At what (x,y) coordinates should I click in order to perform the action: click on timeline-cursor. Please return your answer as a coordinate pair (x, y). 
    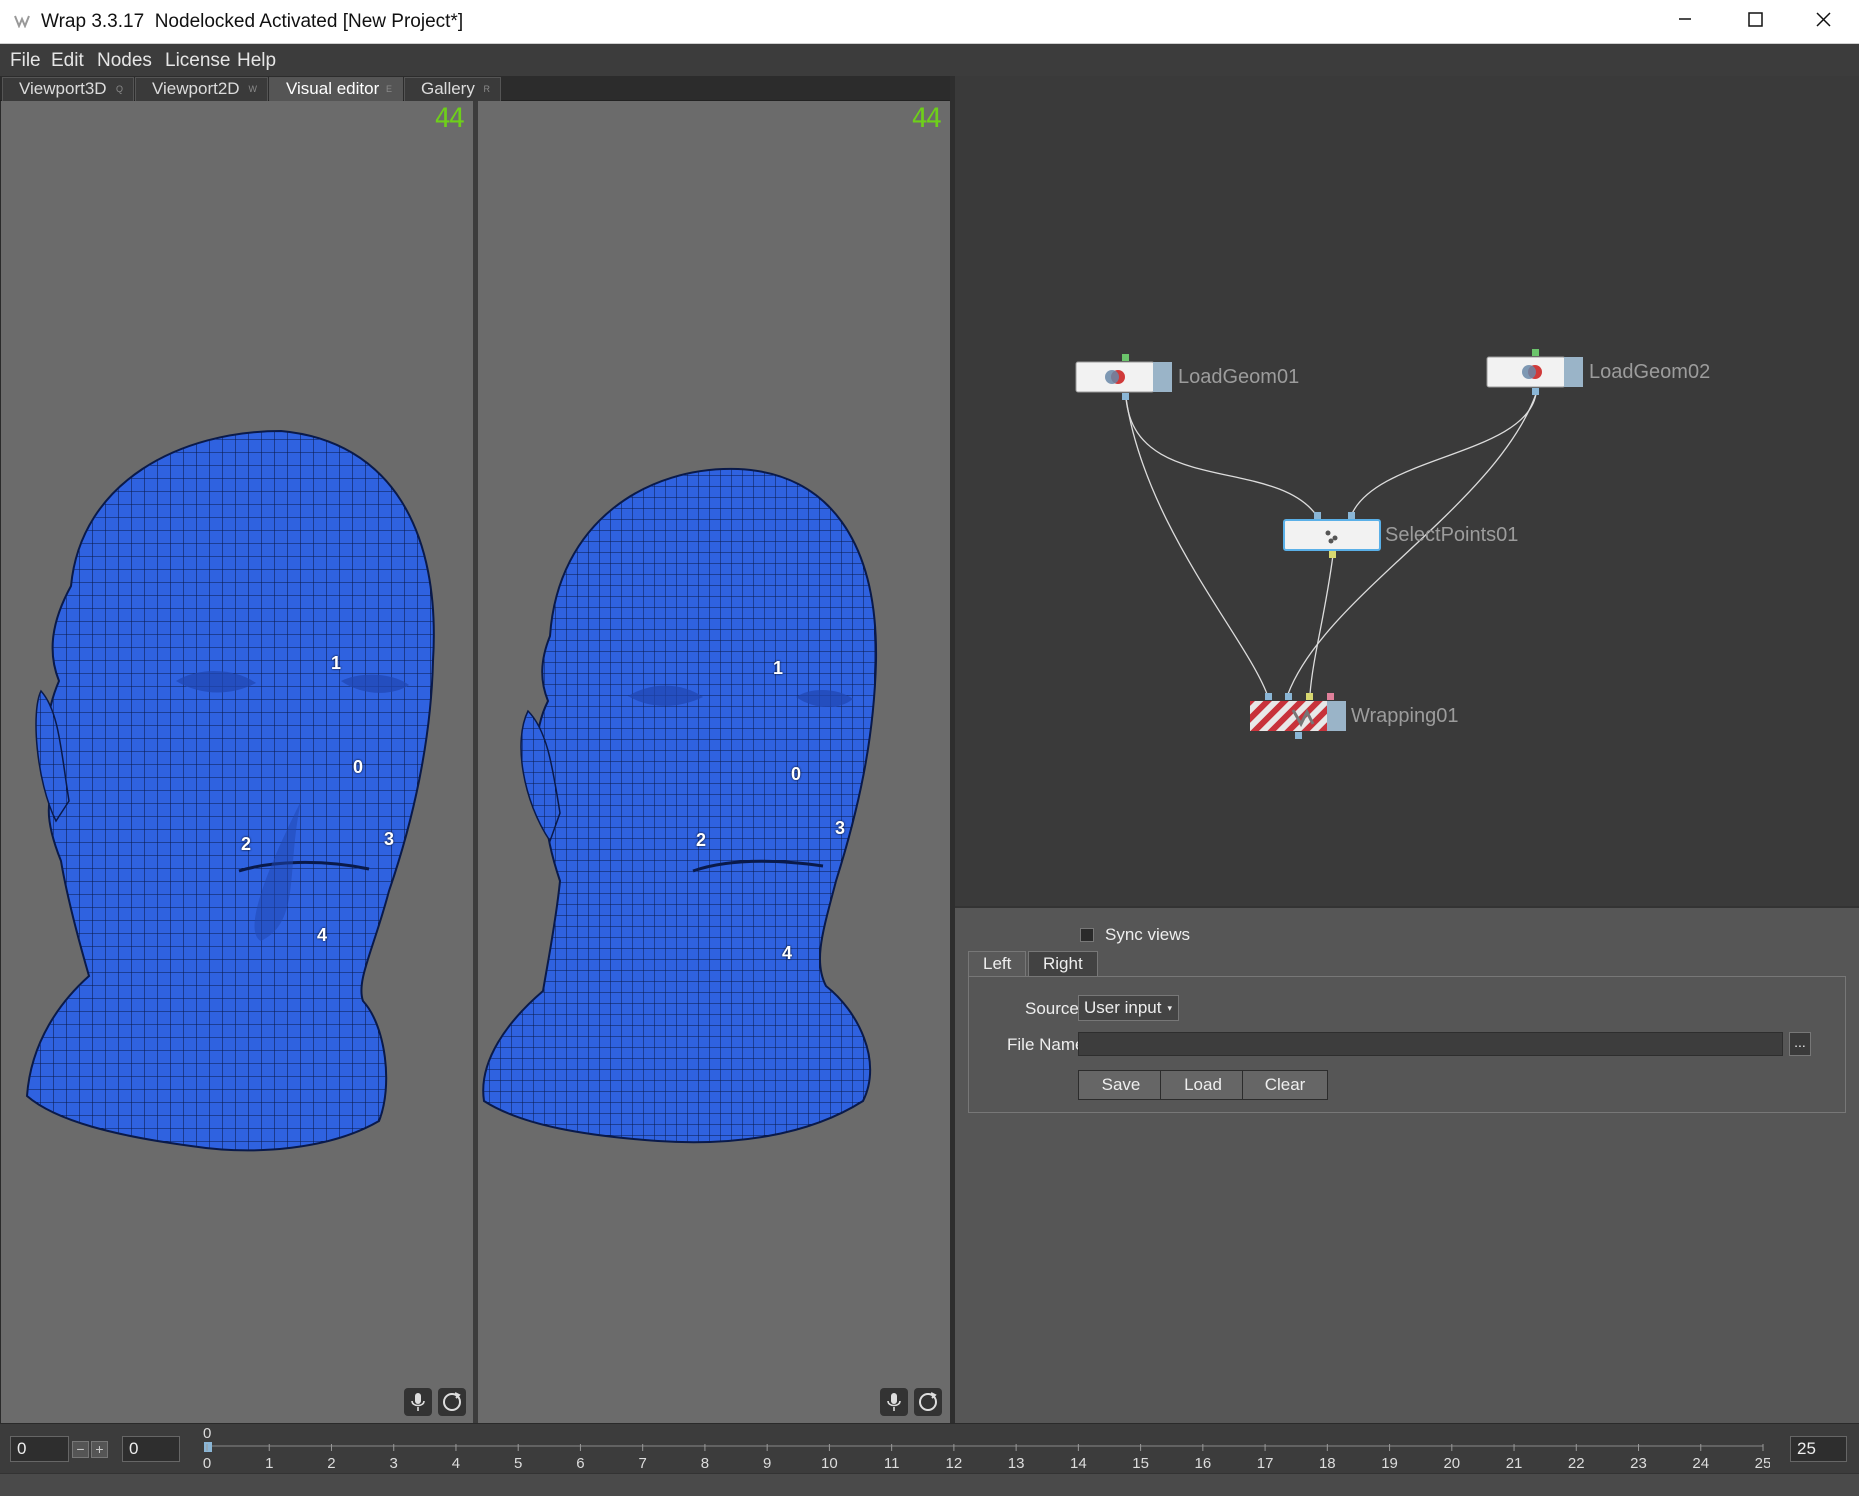
    Looking at the image, I should click on (208, 1447).